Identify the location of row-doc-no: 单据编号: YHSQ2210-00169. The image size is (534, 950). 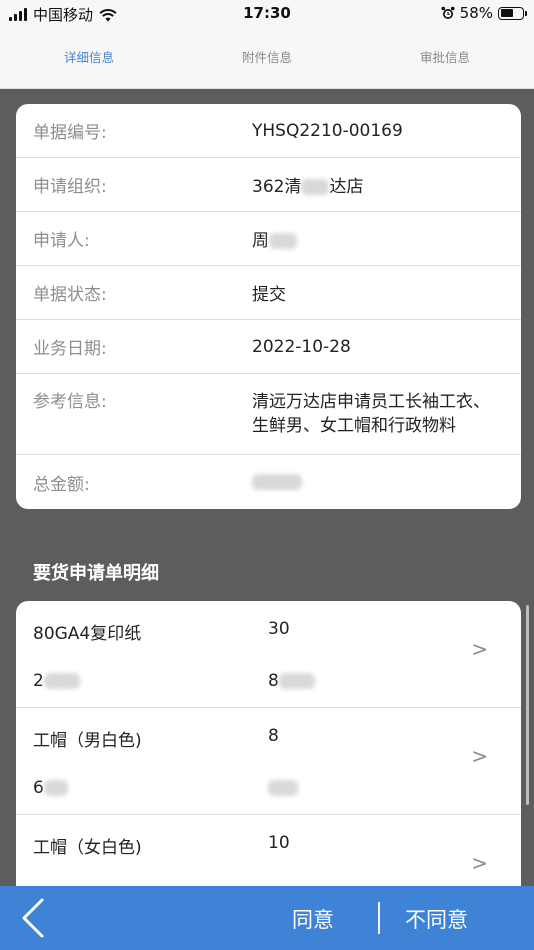
(268, 131).